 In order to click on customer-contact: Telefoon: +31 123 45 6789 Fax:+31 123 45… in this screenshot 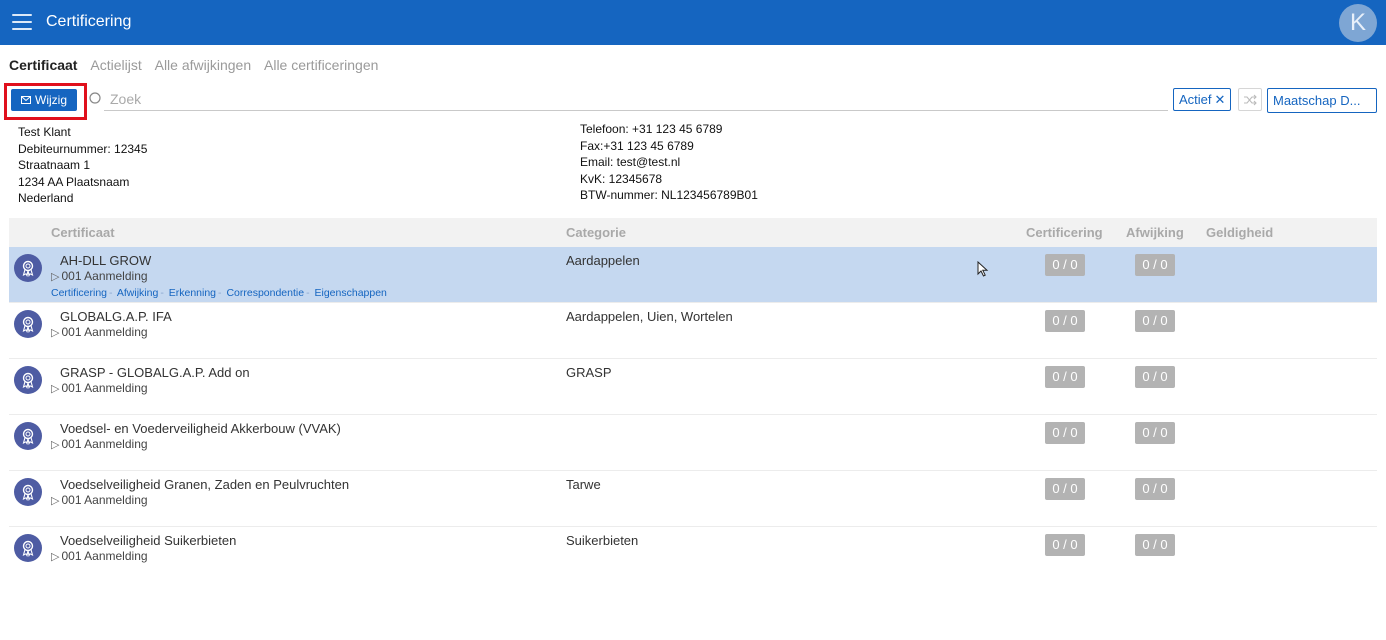, I will do `click(669, 162)`.